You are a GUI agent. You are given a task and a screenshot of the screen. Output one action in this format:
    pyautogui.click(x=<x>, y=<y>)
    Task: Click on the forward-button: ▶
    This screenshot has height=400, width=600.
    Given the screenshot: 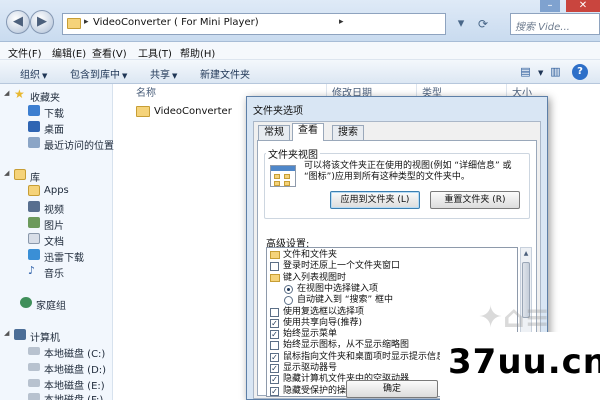 What is the action you would take?
    pyautogui.click(x=42, y=22)
    